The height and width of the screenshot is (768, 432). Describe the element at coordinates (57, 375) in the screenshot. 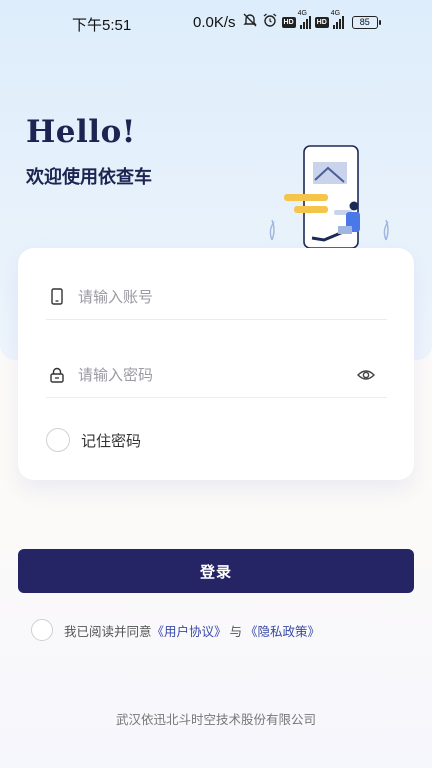

I see `lock-icon` at that location.